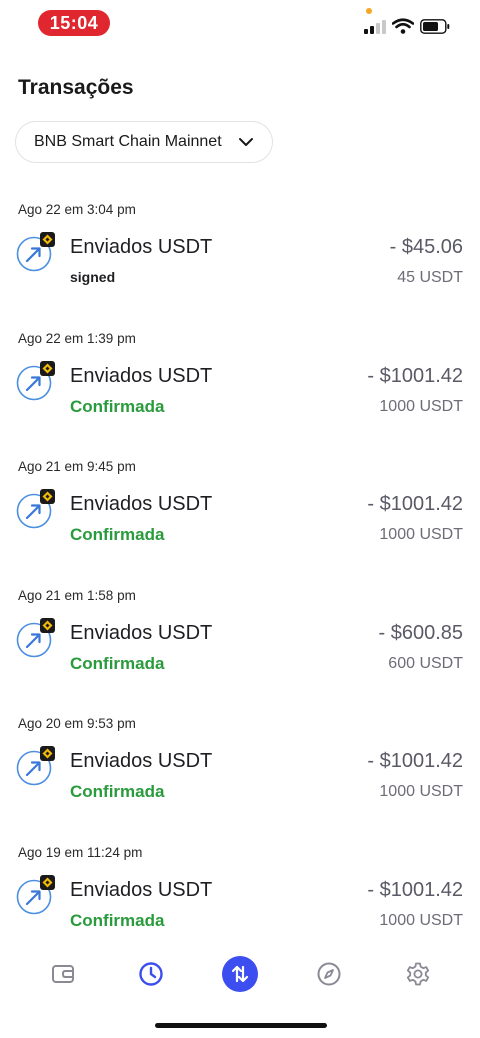 The height and width of the screenshot is (1038, 480). I want to click on network-dropdown: BNB Smart Chain Mainnet, so click(144, 142).